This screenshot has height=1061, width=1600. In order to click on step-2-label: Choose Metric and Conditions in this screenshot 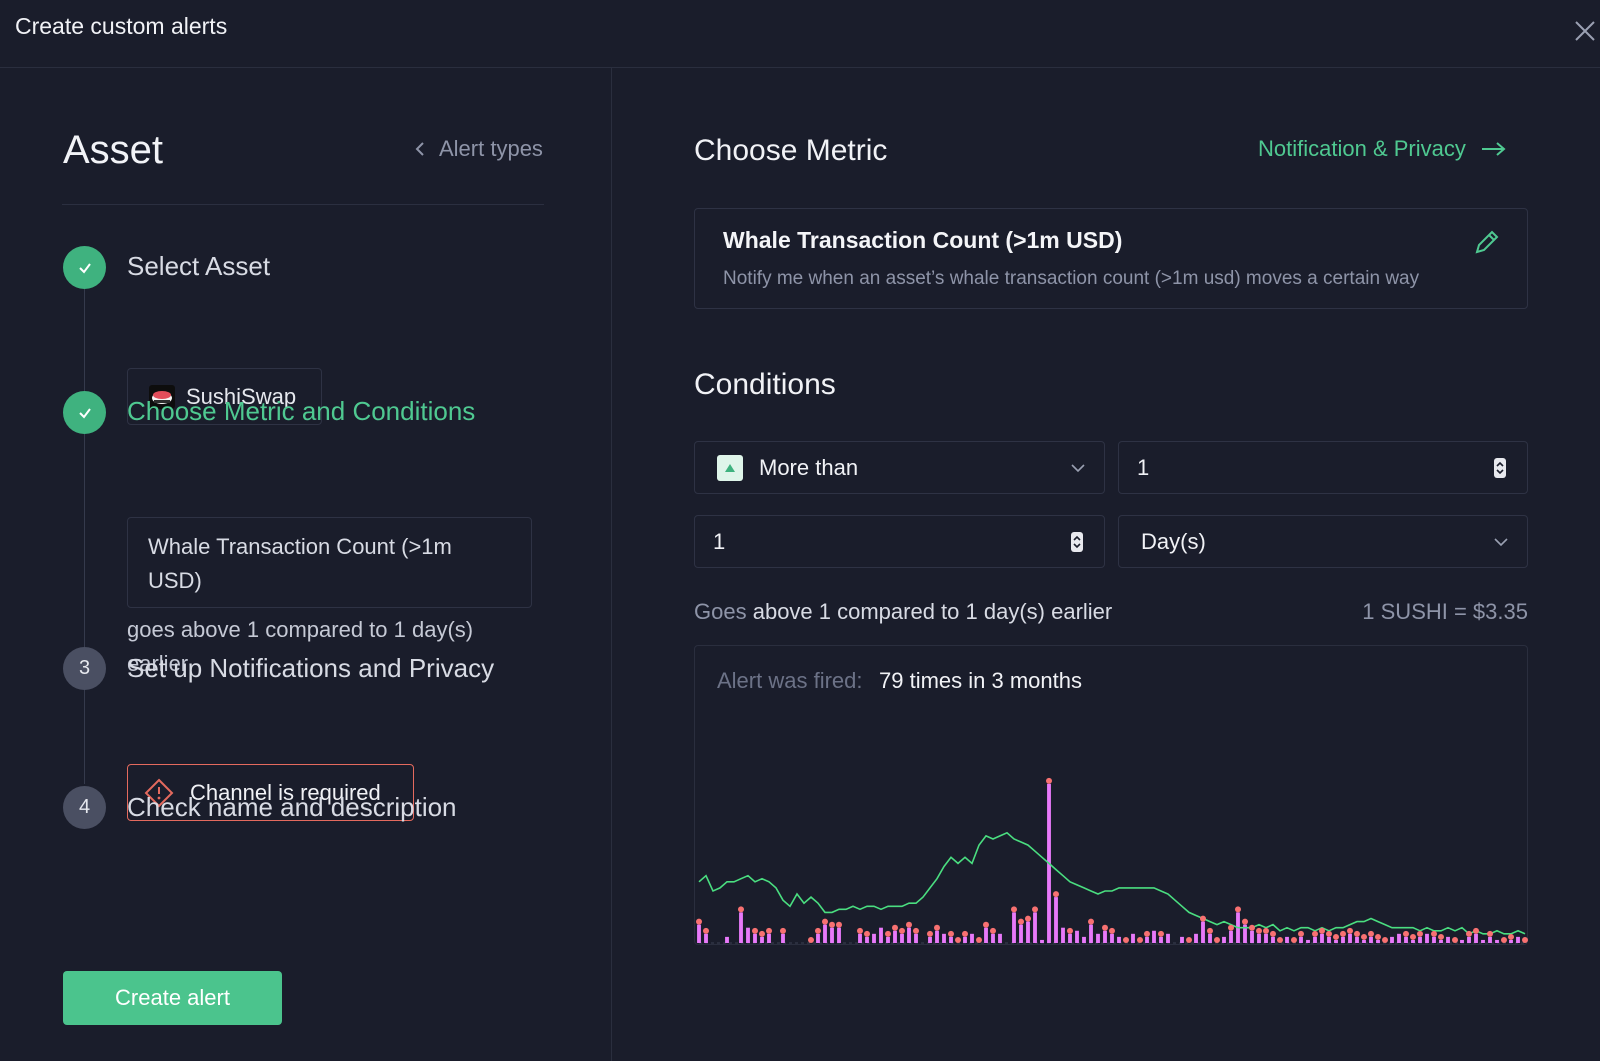, I will do `click(301, 411)`.